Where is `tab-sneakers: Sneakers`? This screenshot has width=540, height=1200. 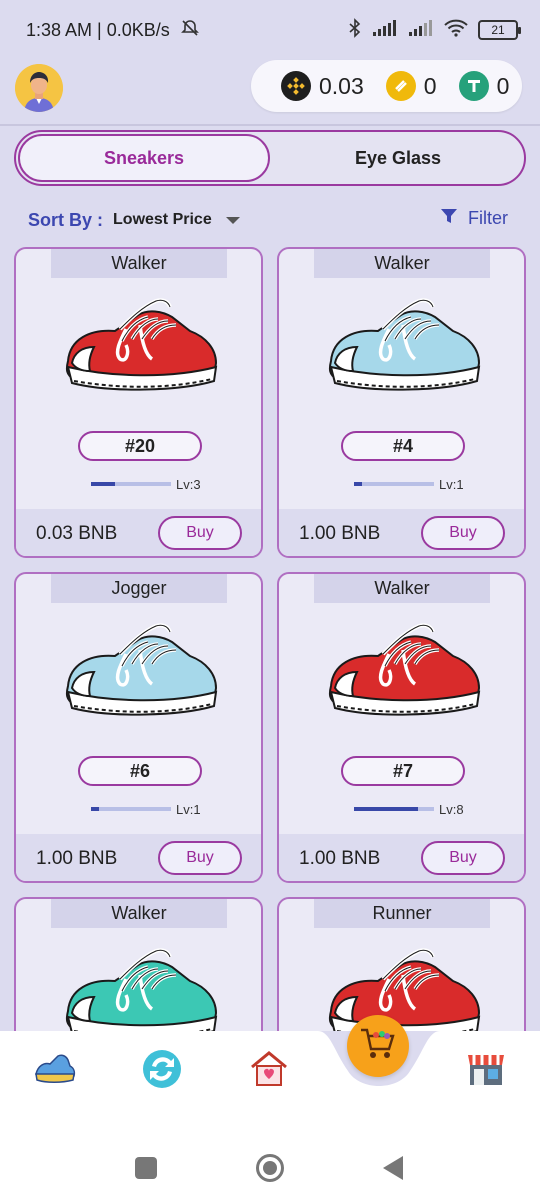
tab-sneakers: Sneakers is located at coordinates (144, 158).